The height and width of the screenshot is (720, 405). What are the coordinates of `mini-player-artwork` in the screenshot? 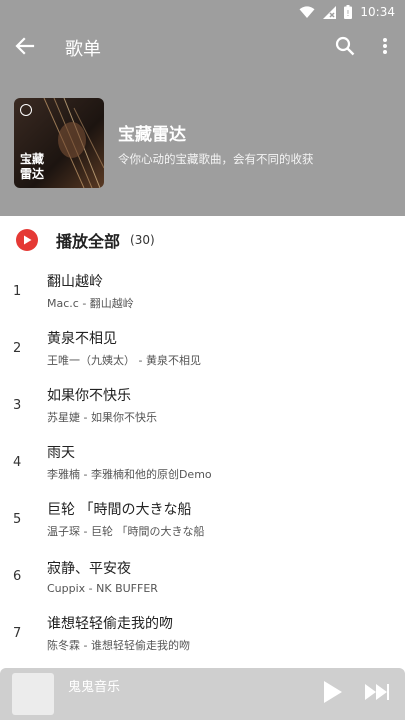 It's located at (33, 694).